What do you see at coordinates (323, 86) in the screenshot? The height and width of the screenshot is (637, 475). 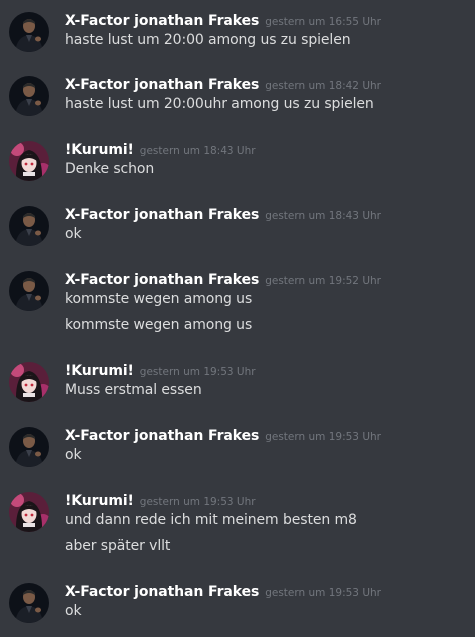 I see `timestamp: gestern um 18:42 Uhr` at bounding box center [323, 86].